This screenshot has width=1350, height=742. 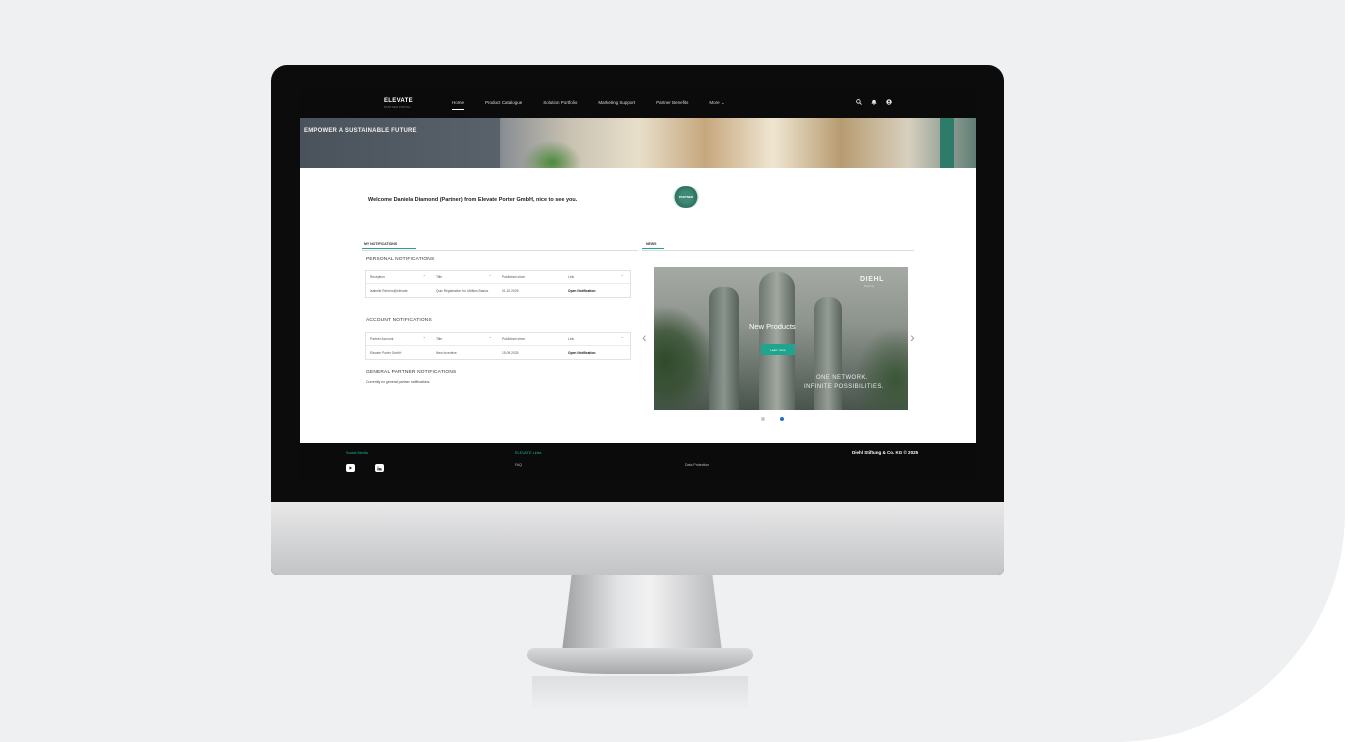 I want to click on notifications-tab-underline, so click(x=389, y=248).